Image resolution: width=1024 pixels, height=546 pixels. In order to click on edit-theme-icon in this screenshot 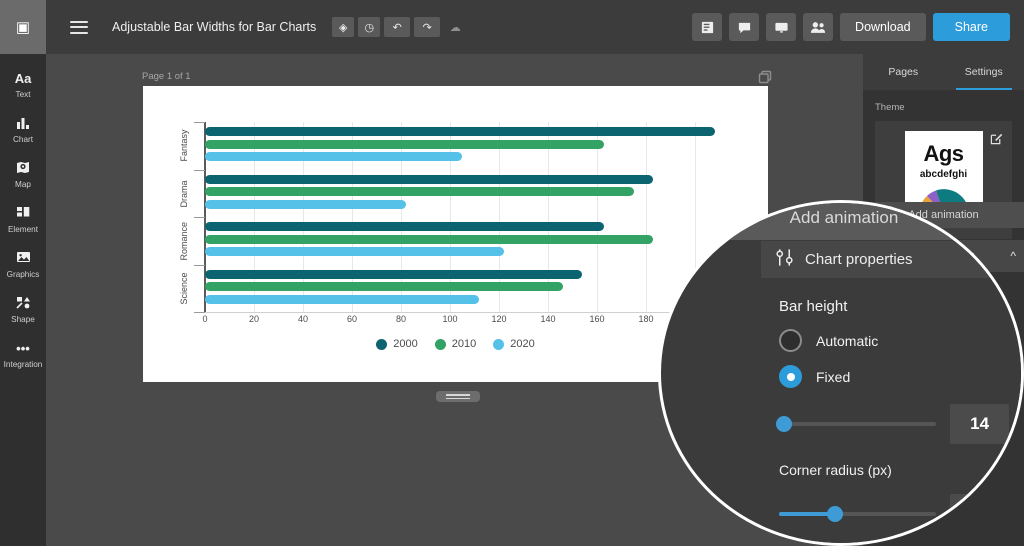, I will do `click(996, 141)`.